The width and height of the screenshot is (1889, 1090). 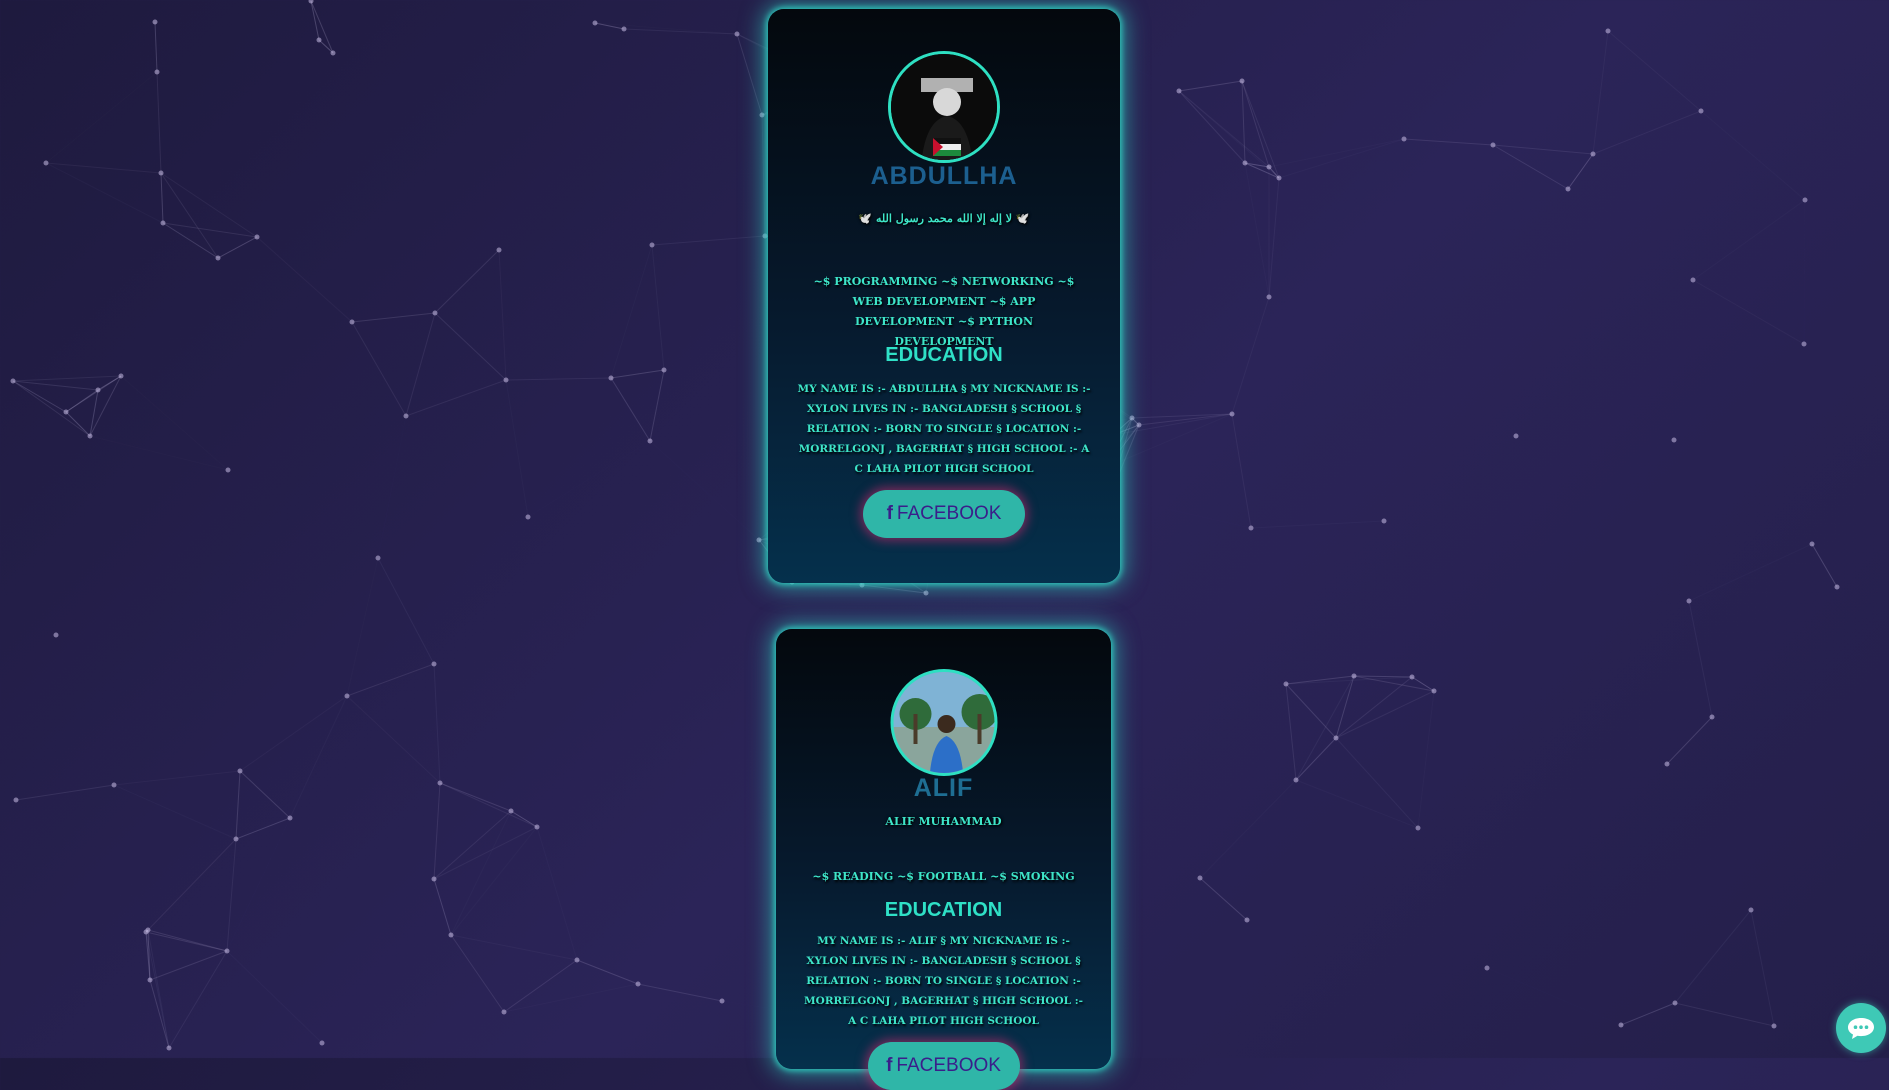 I want to click on profile-name: ABDULLHA, so click(x=944, y=176).